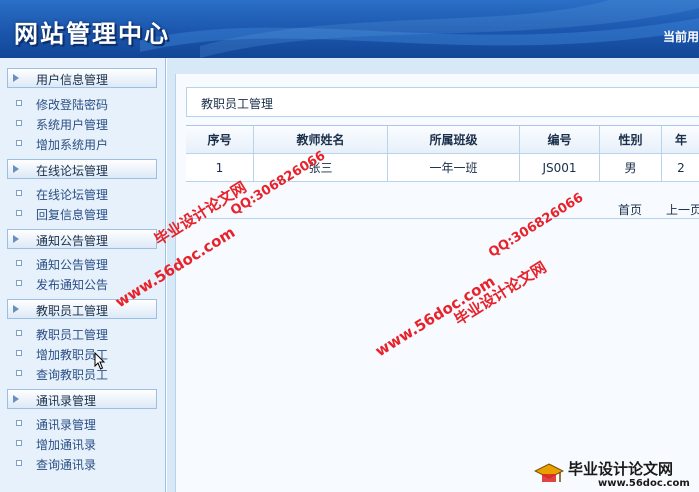 Image resolution: width=699 pixels, height=492 pixels. What do you see at coordinates (237, 104) in the screenshot?
I see `page-title: 教职员工管理` at bounding box center [237, 104].